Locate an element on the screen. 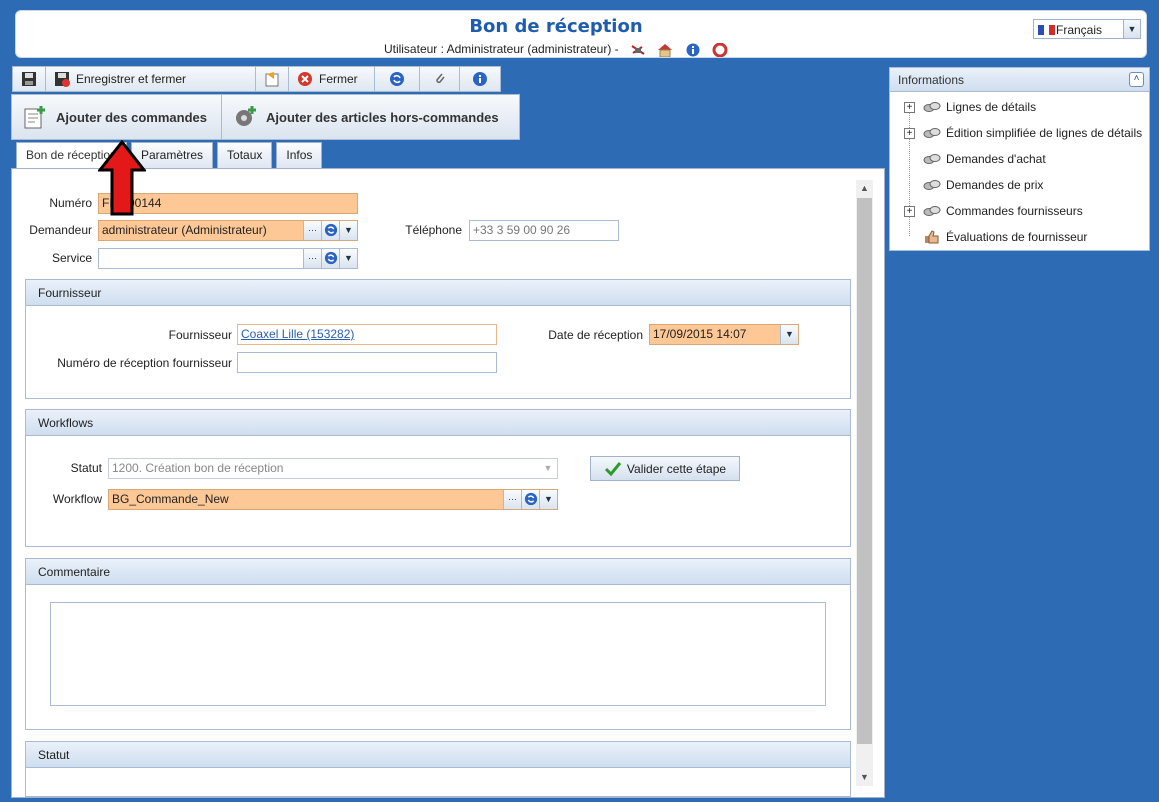 The image size is (1159, 802). validate-step-label: Valider cette étape is located at coordinates (676, 468).